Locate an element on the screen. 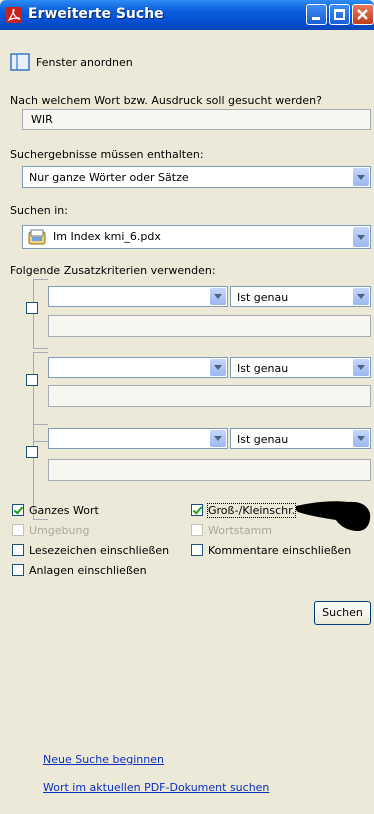  search-input-value: WIR is located at coordinates (42, 119).